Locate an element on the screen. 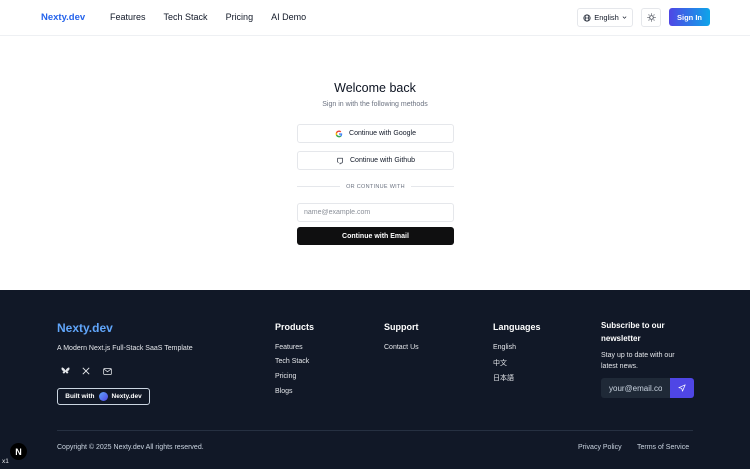  mail-icon is located at coordinates (107, 371).